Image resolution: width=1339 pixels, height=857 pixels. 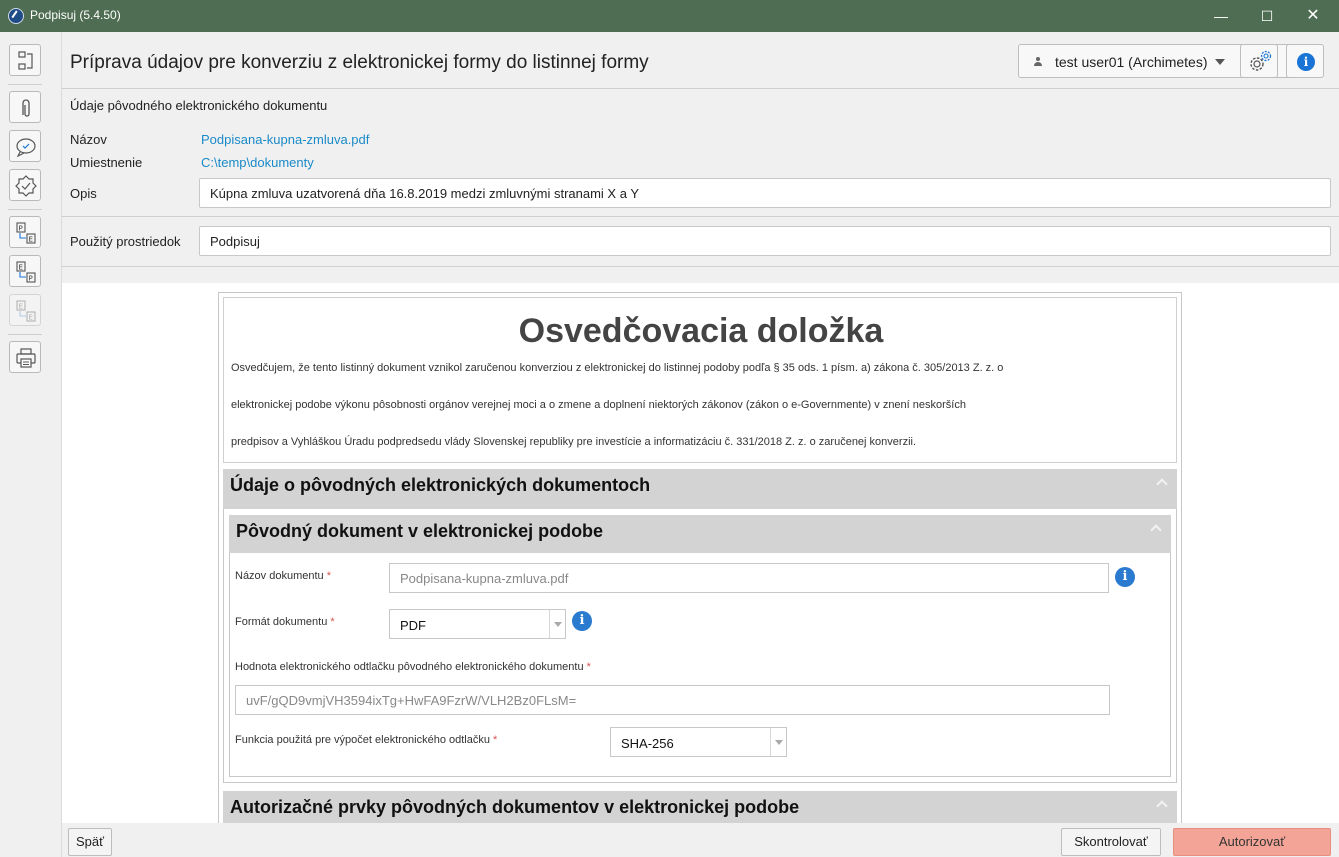 I want to click on minimize-button: —, so click(x=1221, y=16).